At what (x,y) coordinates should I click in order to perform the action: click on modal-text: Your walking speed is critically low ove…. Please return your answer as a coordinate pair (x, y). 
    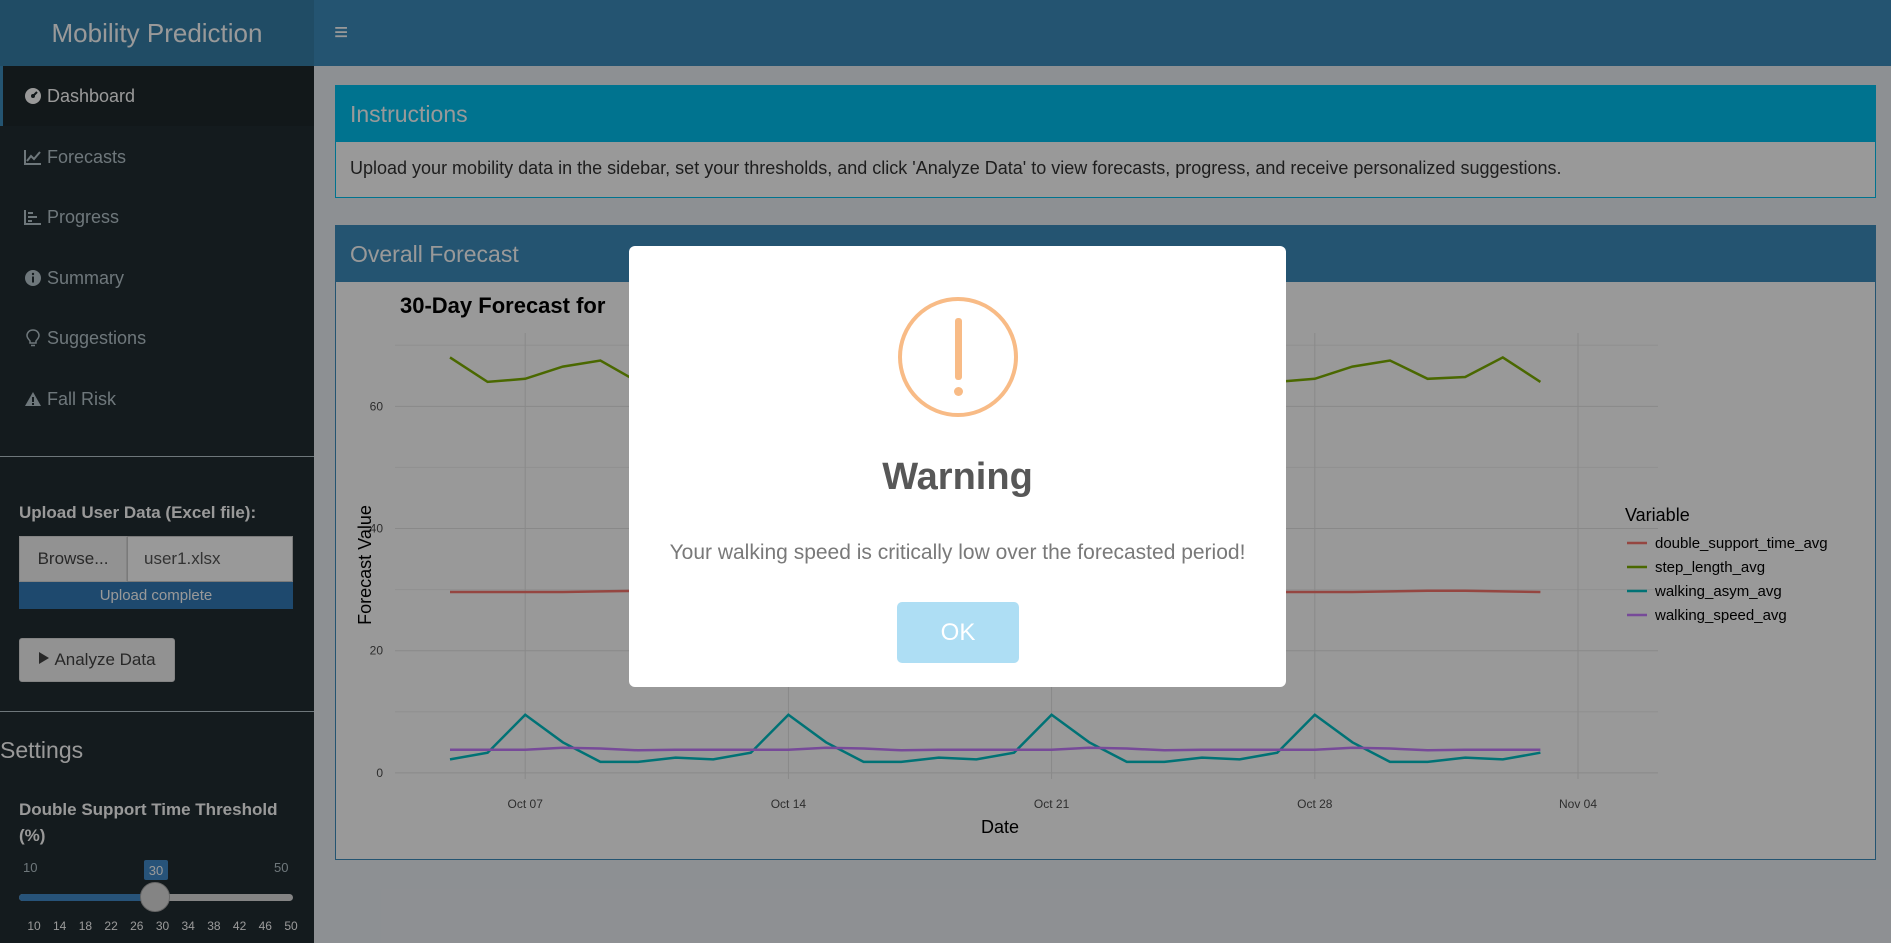
    Looking at the image, I should click on (957, 552).